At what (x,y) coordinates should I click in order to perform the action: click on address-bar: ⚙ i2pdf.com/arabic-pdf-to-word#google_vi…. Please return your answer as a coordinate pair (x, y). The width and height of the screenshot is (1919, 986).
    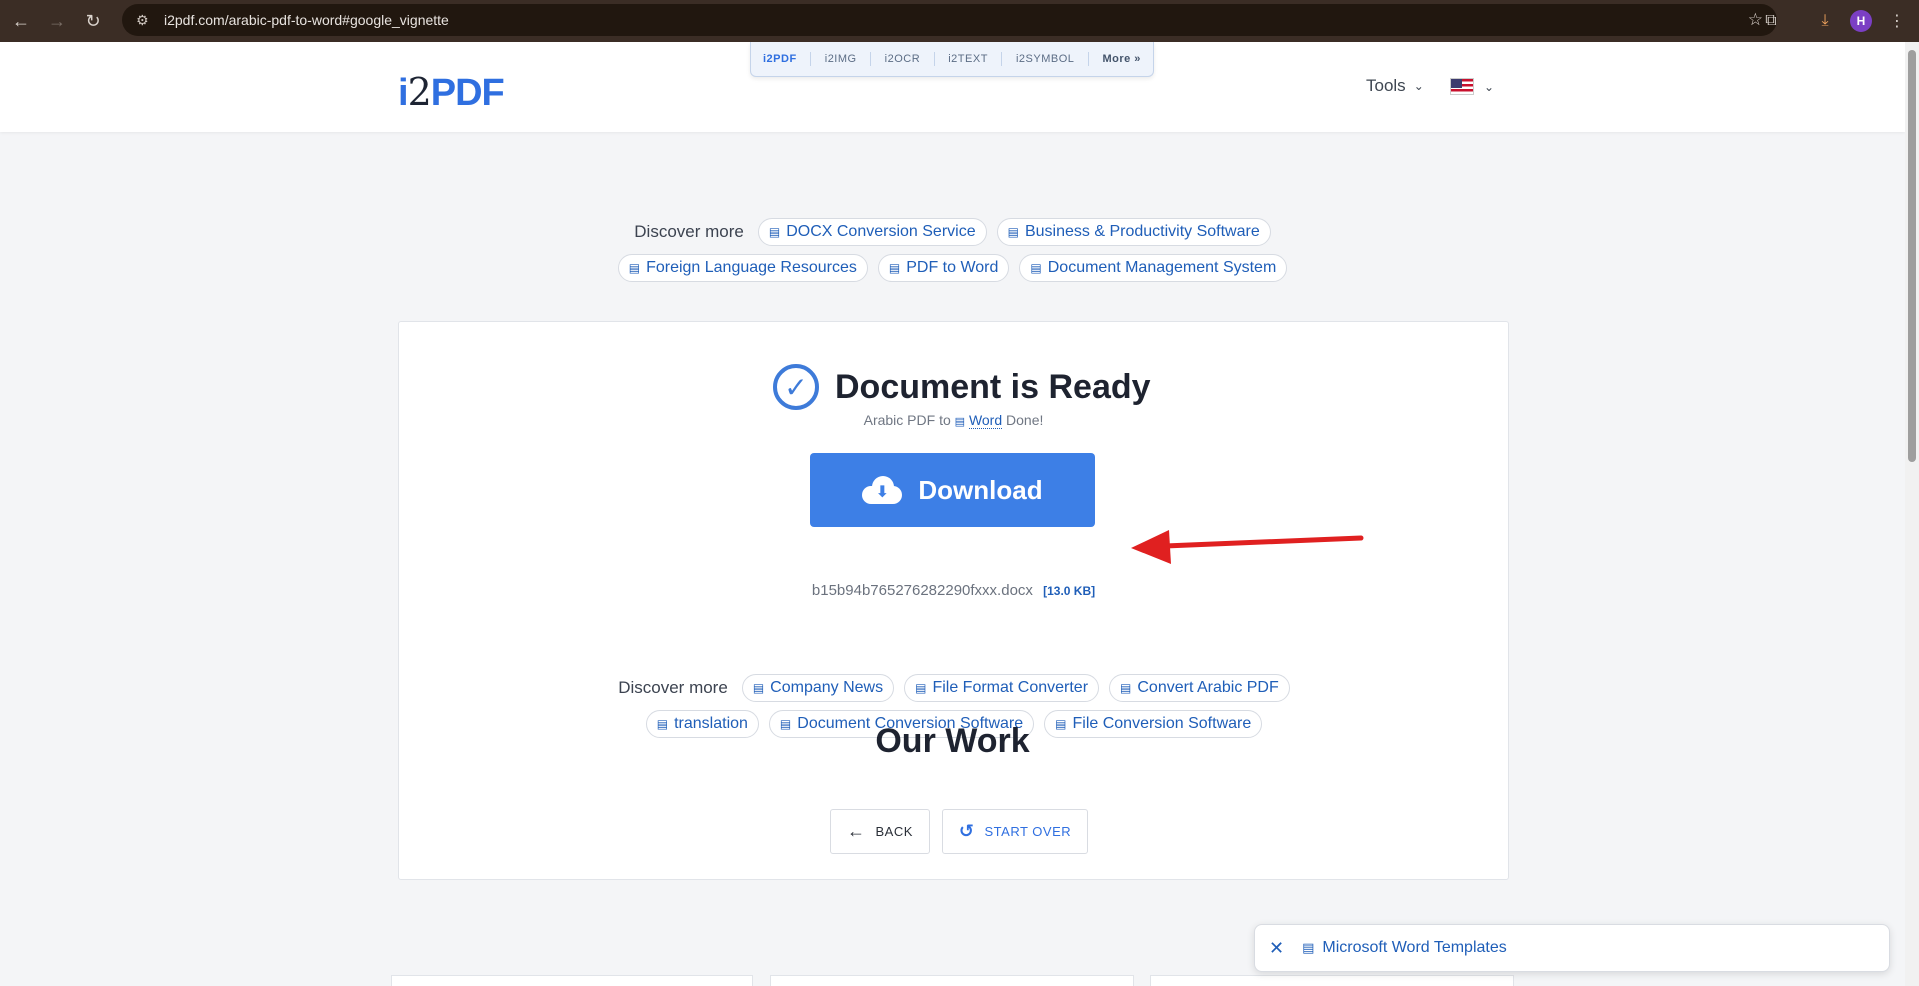
    Looking at the image, I should click on (949, 20).